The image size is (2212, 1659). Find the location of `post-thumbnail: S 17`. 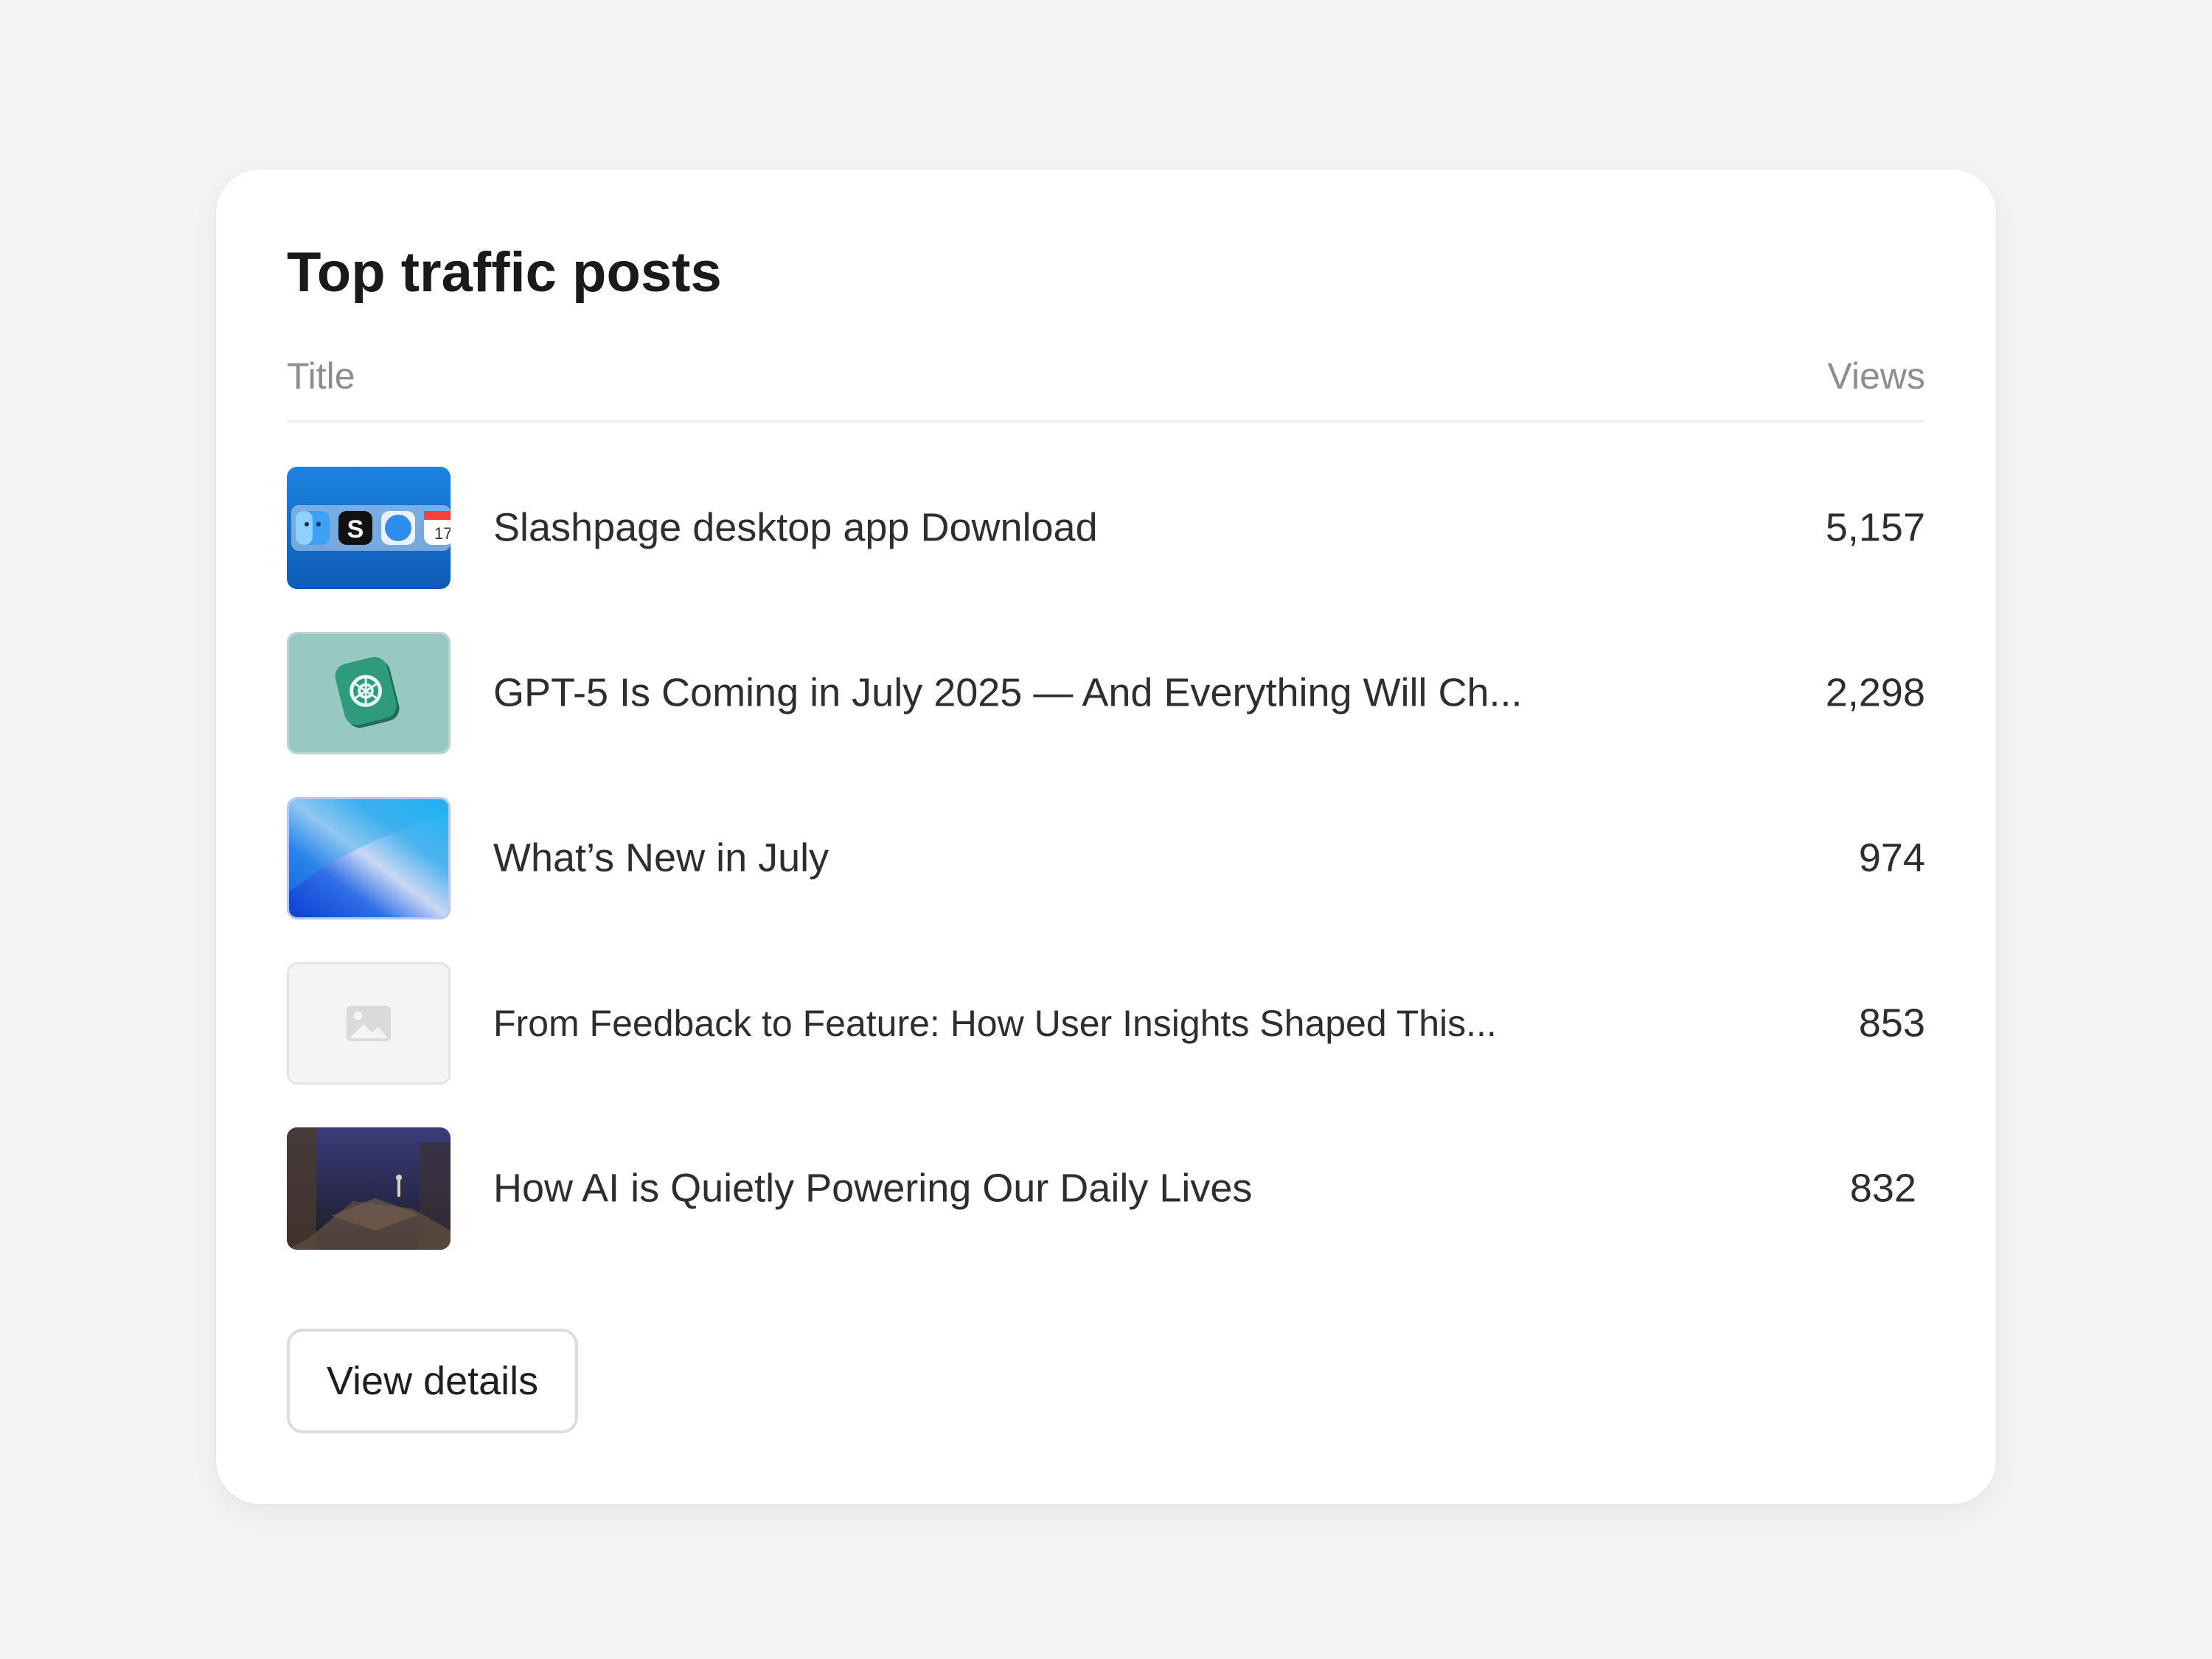

post-thumbnail: S 17 is located at coordinates (369, 528).